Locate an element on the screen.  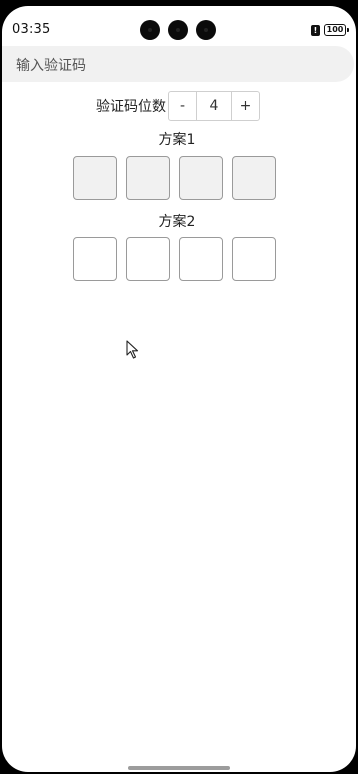
digits-label: 验证码位数 is located at coordinates (131, 106).